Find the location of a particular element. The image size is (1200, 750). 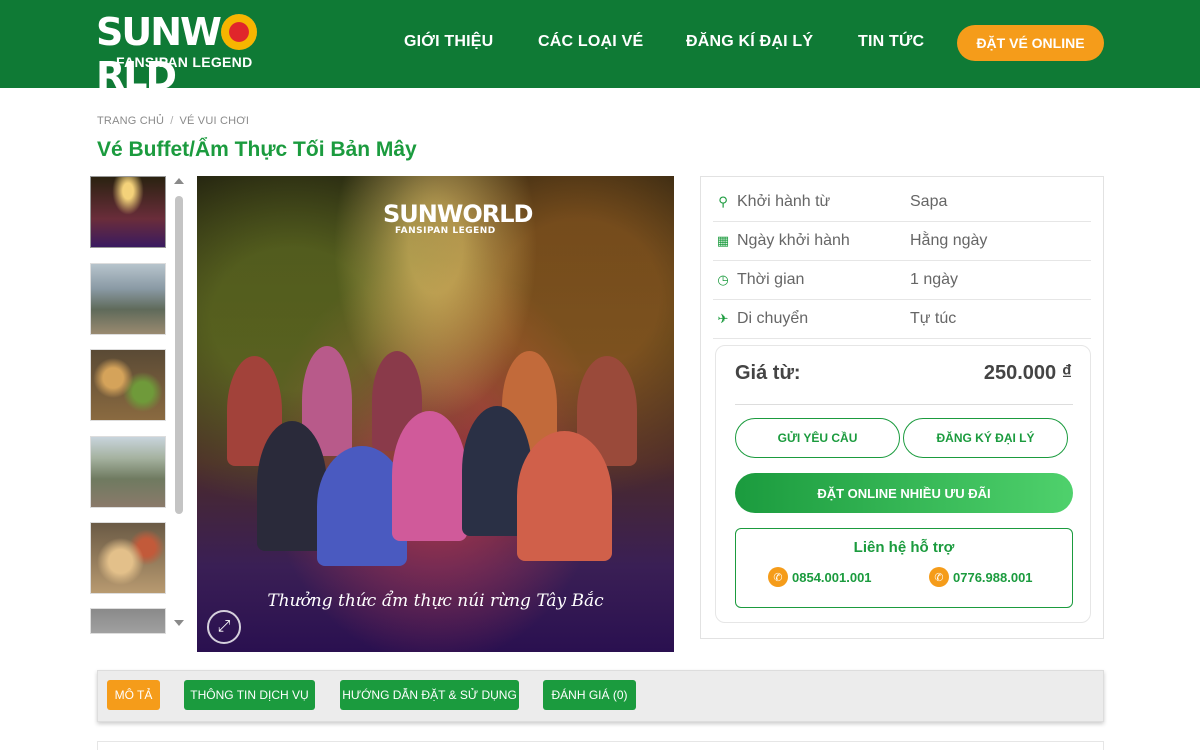

breadcrumb-current: VÉ VUI CHƠI is located at coordinates (214, 121).